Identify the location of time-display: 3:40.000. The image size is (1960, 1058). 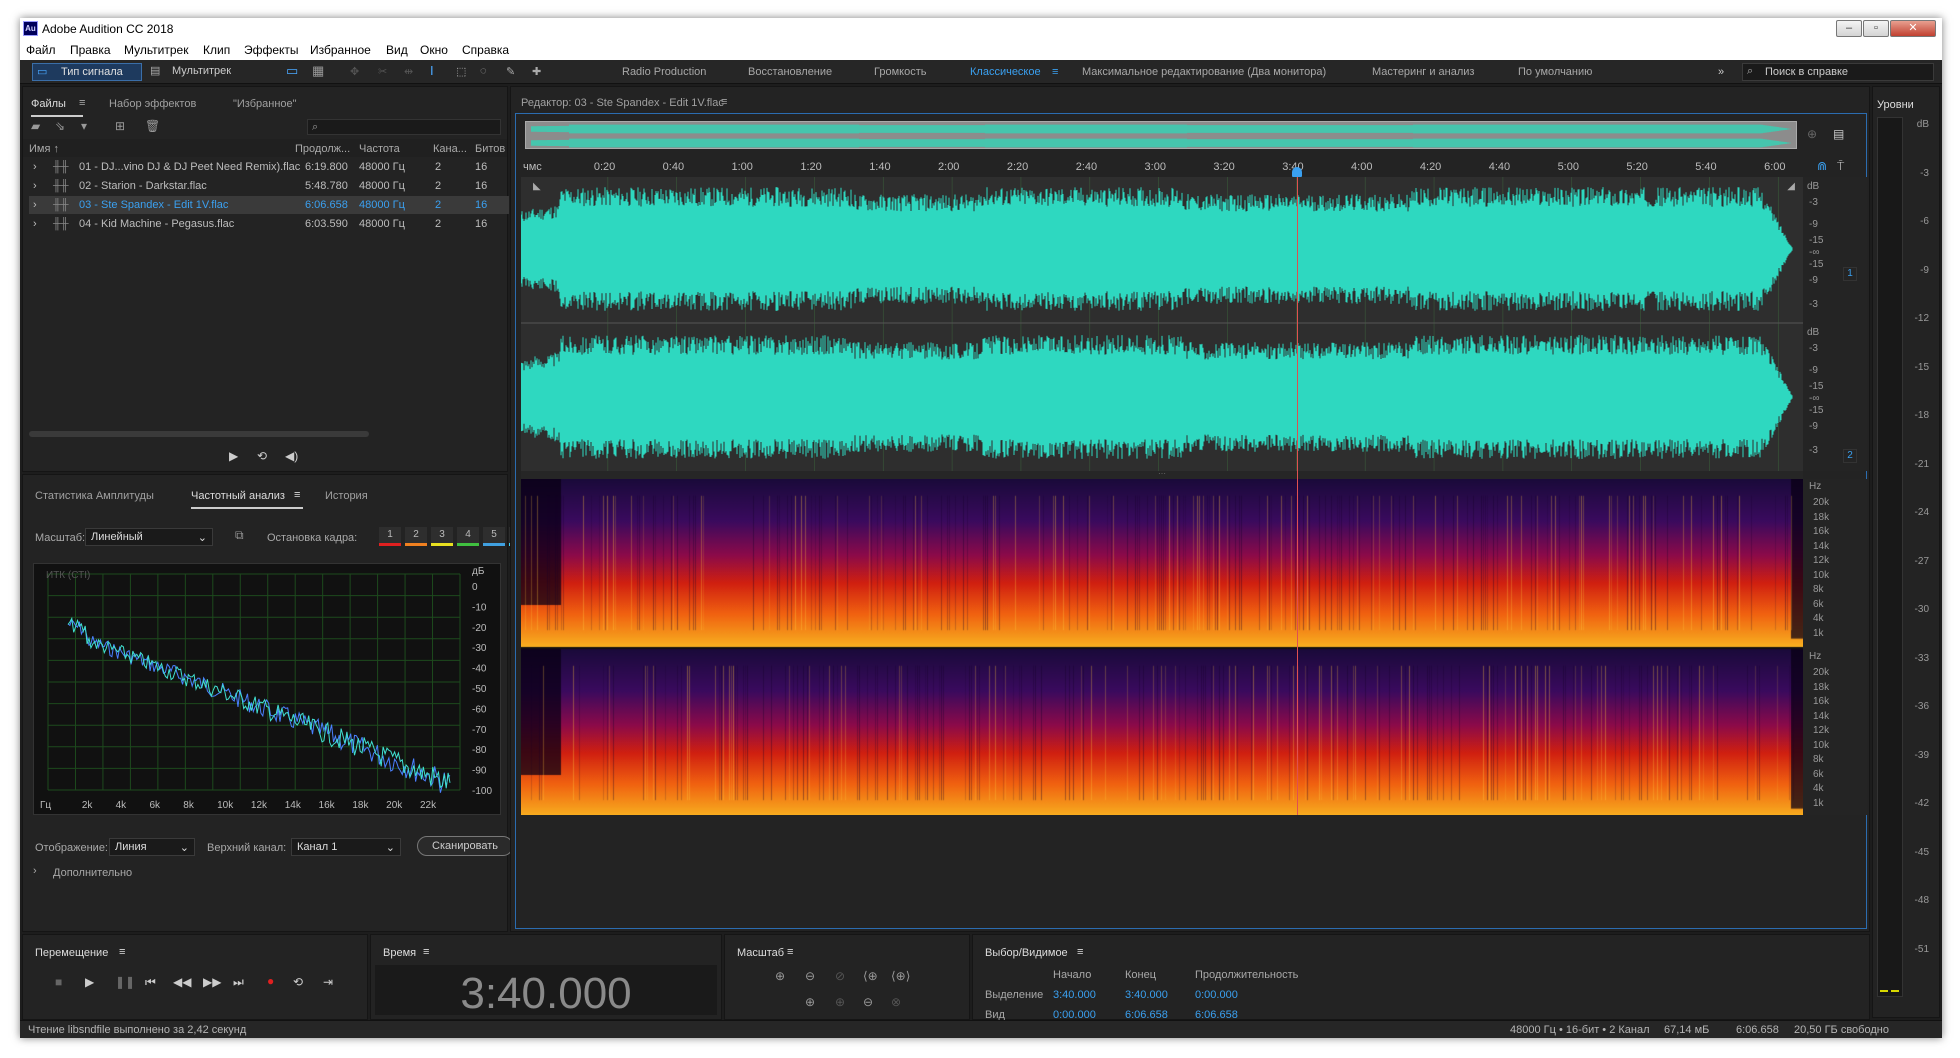
(546, 994).